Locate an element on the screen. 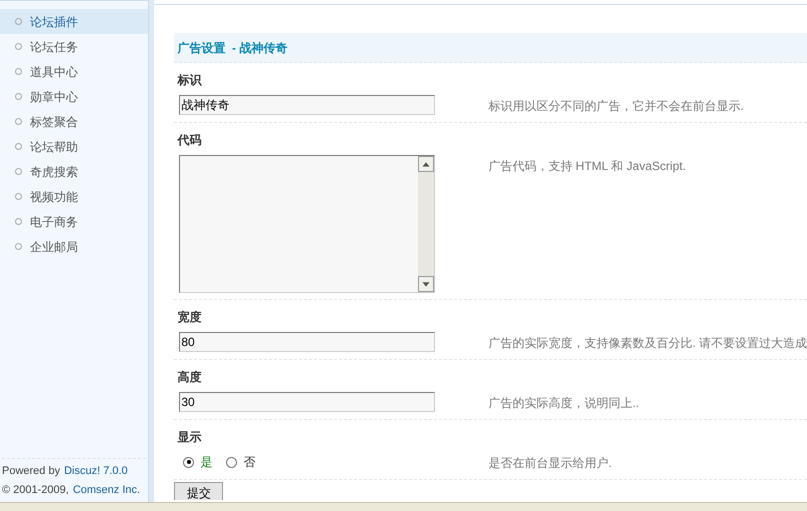 The width and height of the screenshot is (807, 511). field-label: 高度 is located at coordinates (189, 377).